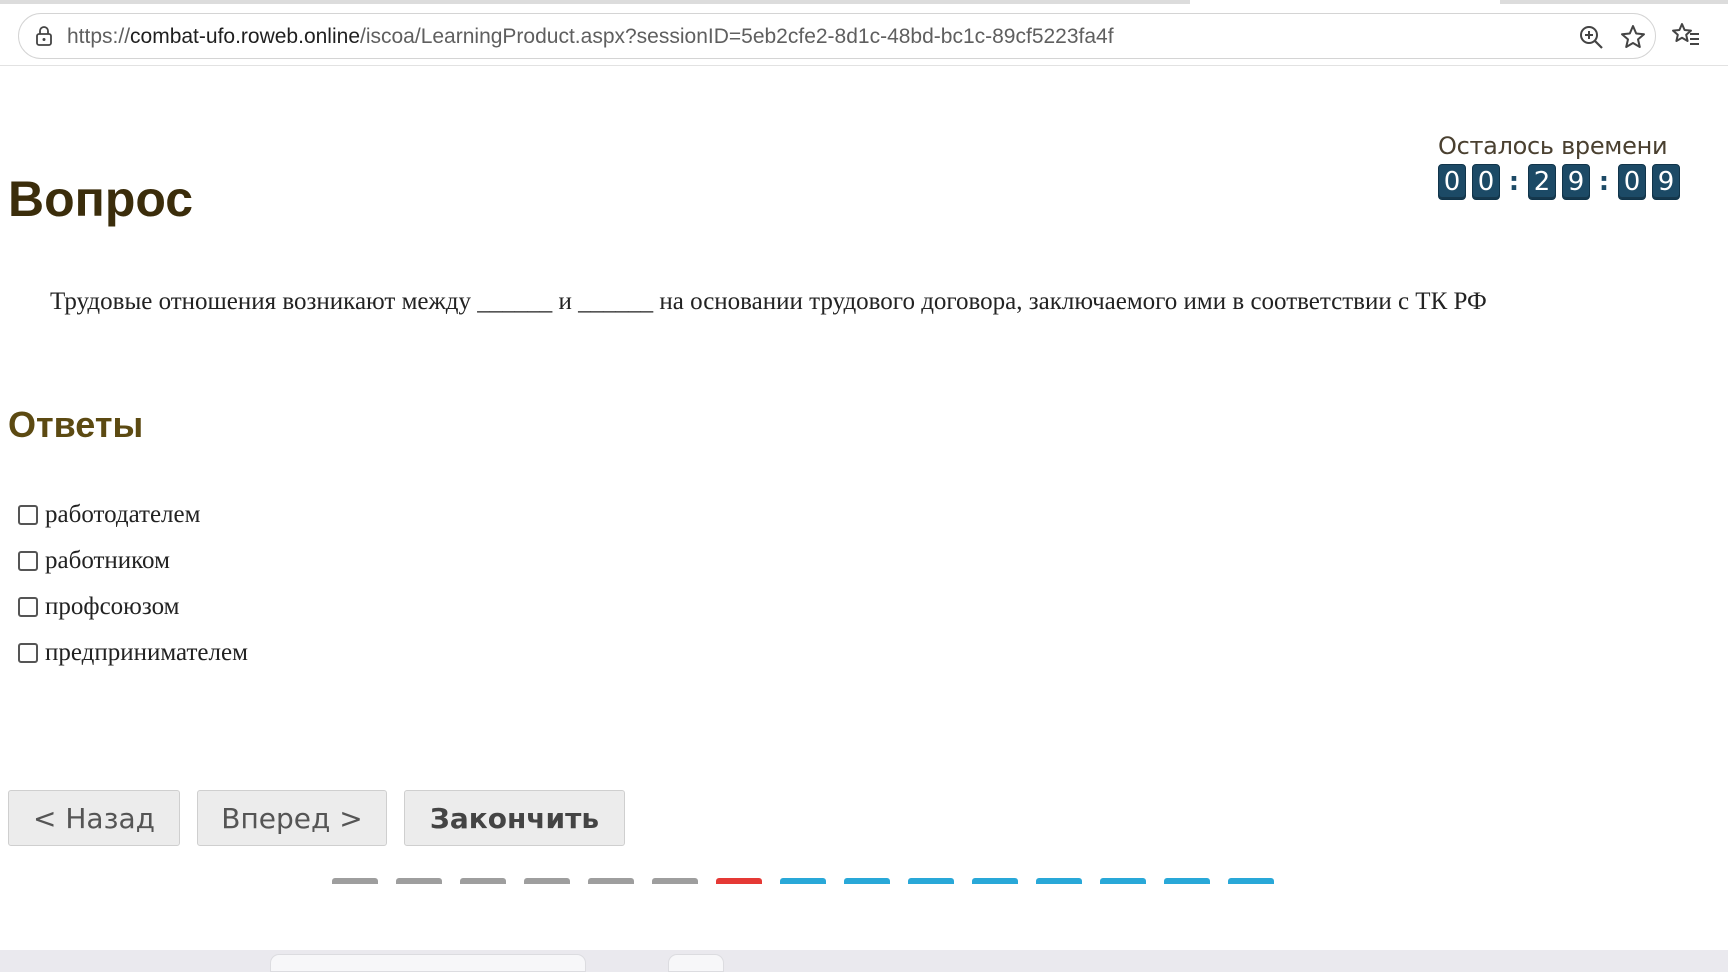 The image size is (1728, 972). I want to click on timer-digit-minutes-ones: 9, so click(1576, 182).